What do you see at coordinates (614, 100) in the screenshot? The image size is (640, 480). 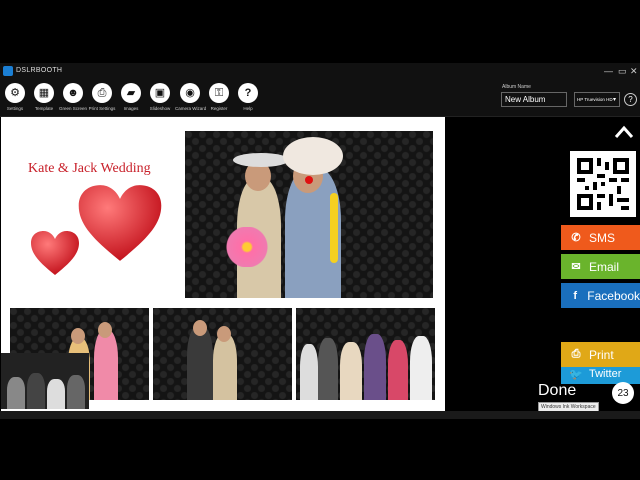 I see `chevron-down-icon: ▾` at bounding box center [614, 100].